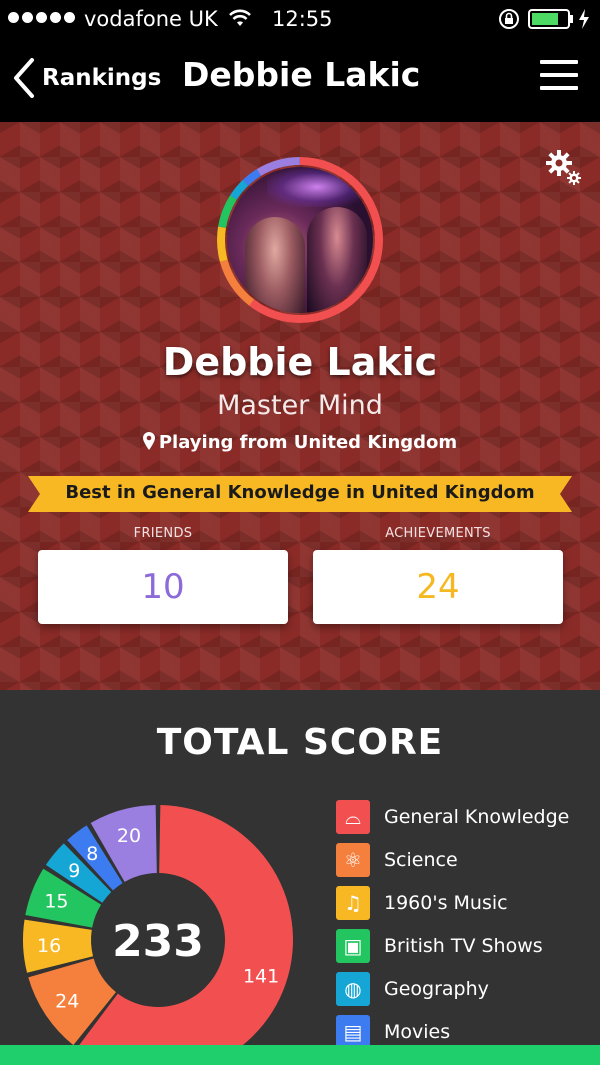  Describe the element at coordinates (436, 988) in the screenshot. I see `legend-label: Geography` at that location.